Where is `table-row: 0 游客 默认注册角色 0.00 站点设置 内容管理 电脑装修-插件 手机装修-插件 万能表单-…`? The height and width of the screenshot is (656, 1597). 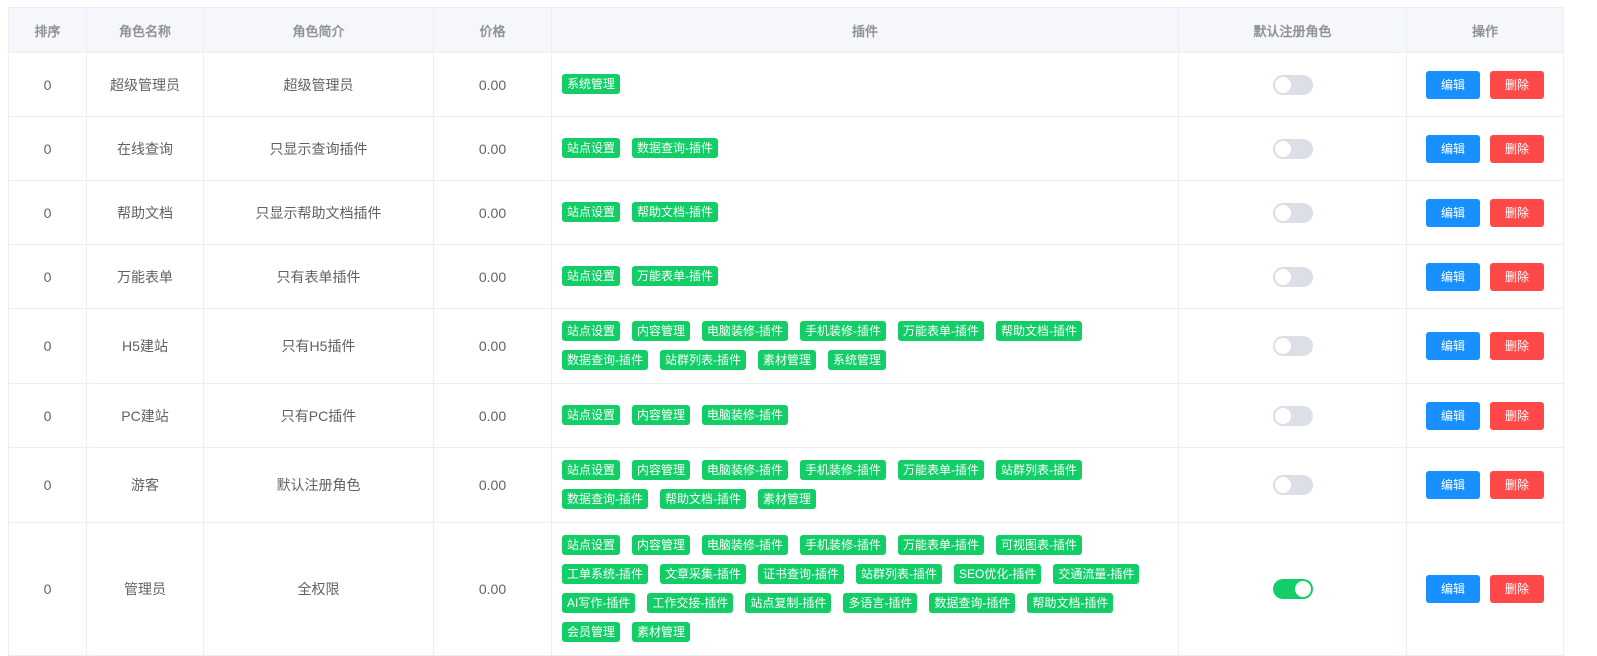 table-row: 0 游客 默认注册角色 0.00 站点设置 内容管理 电脑装修-插件 手机装修-插件 万能表单-… is located at coordinates (786, 485).